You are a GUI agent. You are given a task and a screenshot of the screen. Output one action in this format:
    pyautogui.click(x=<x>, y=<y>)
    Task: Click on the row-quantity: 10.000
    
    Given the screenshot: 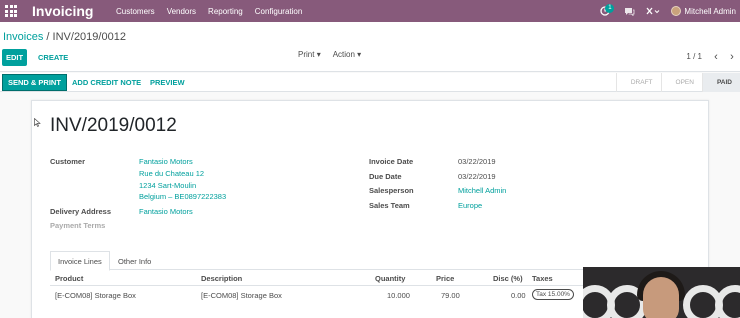 What is the action you would take?
    pyautogui.click(x=398, y=295)
    